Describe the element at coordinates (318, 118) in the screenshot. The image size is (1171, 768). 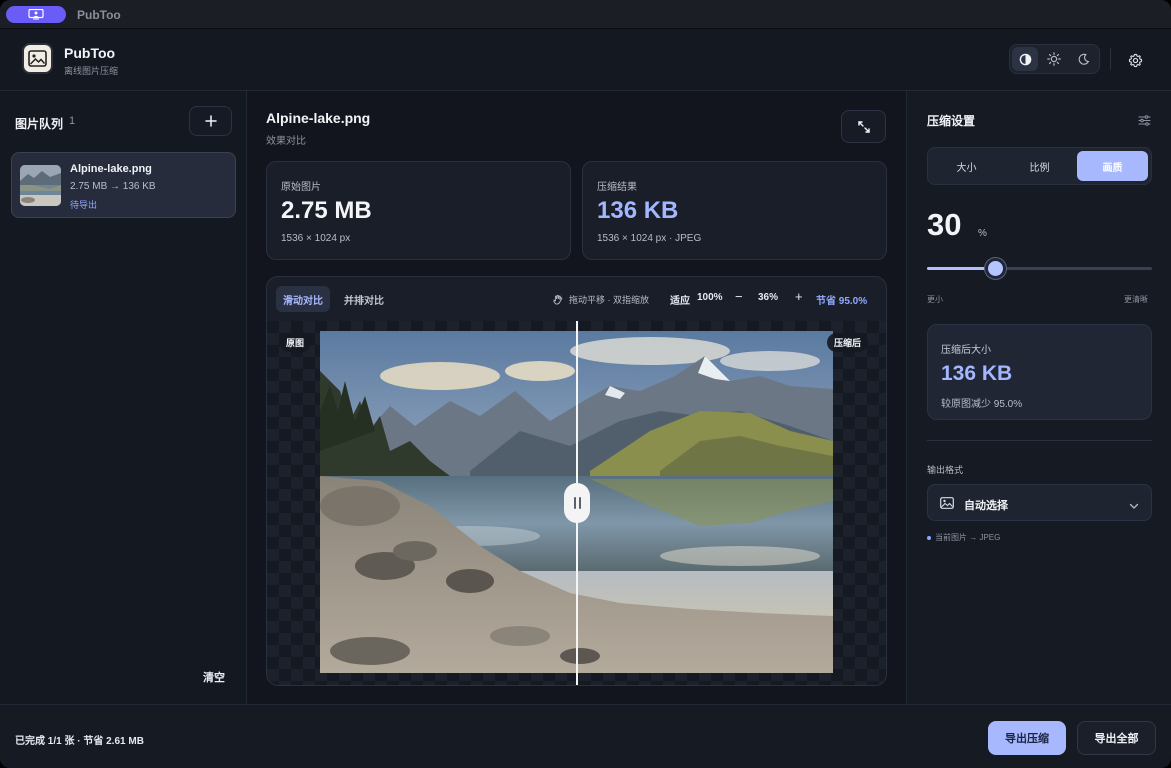
I see `file-title: Alpine-lake.png` at that location.